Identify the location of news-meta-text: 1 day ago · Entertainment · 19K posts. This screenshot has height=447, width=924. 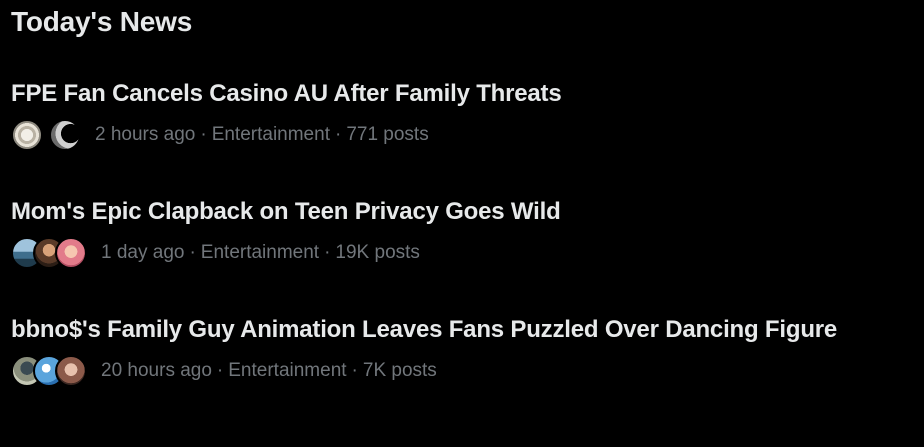
(260, 253).